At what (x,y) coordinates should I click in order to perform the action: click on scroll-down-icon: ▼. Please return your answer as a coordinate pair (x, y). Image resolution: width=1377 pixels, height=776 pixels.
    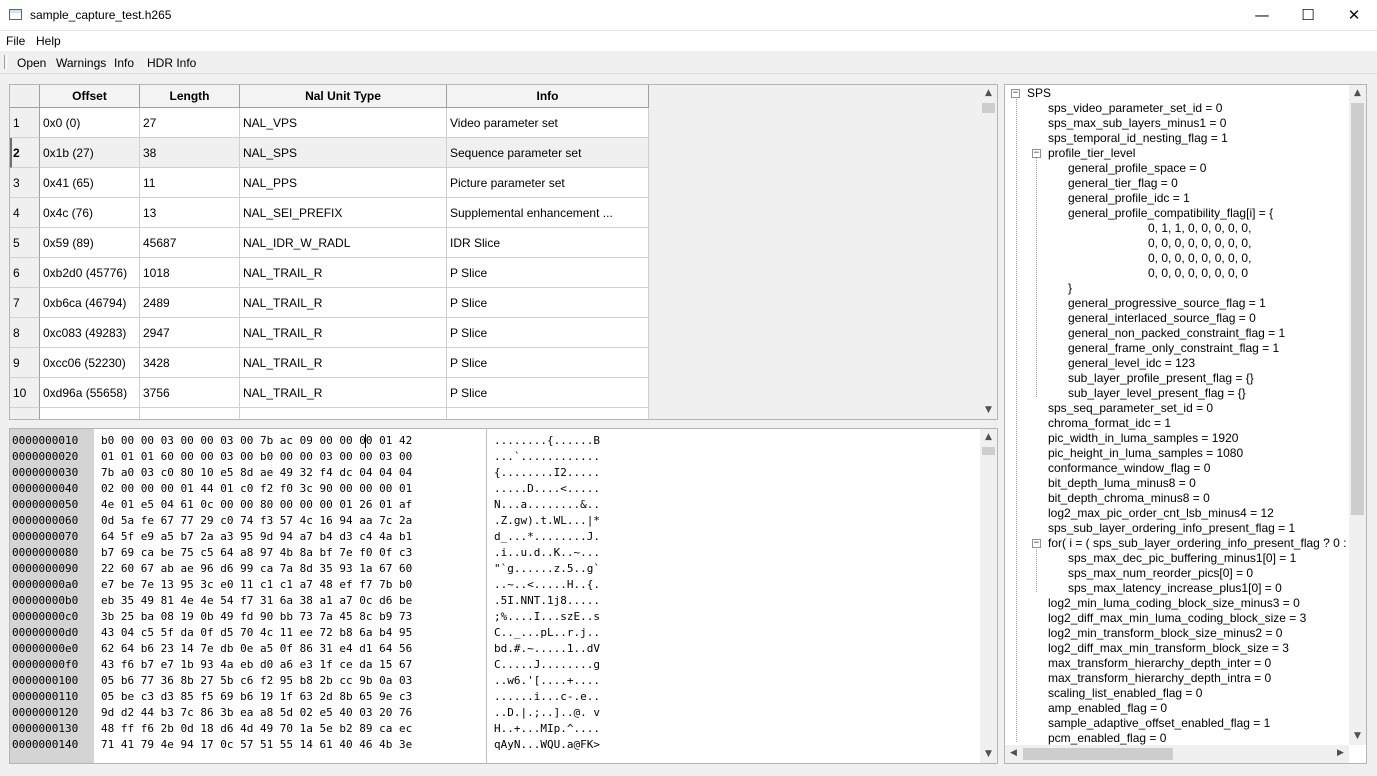
    Looking at the image, I should click on (1357, 736).